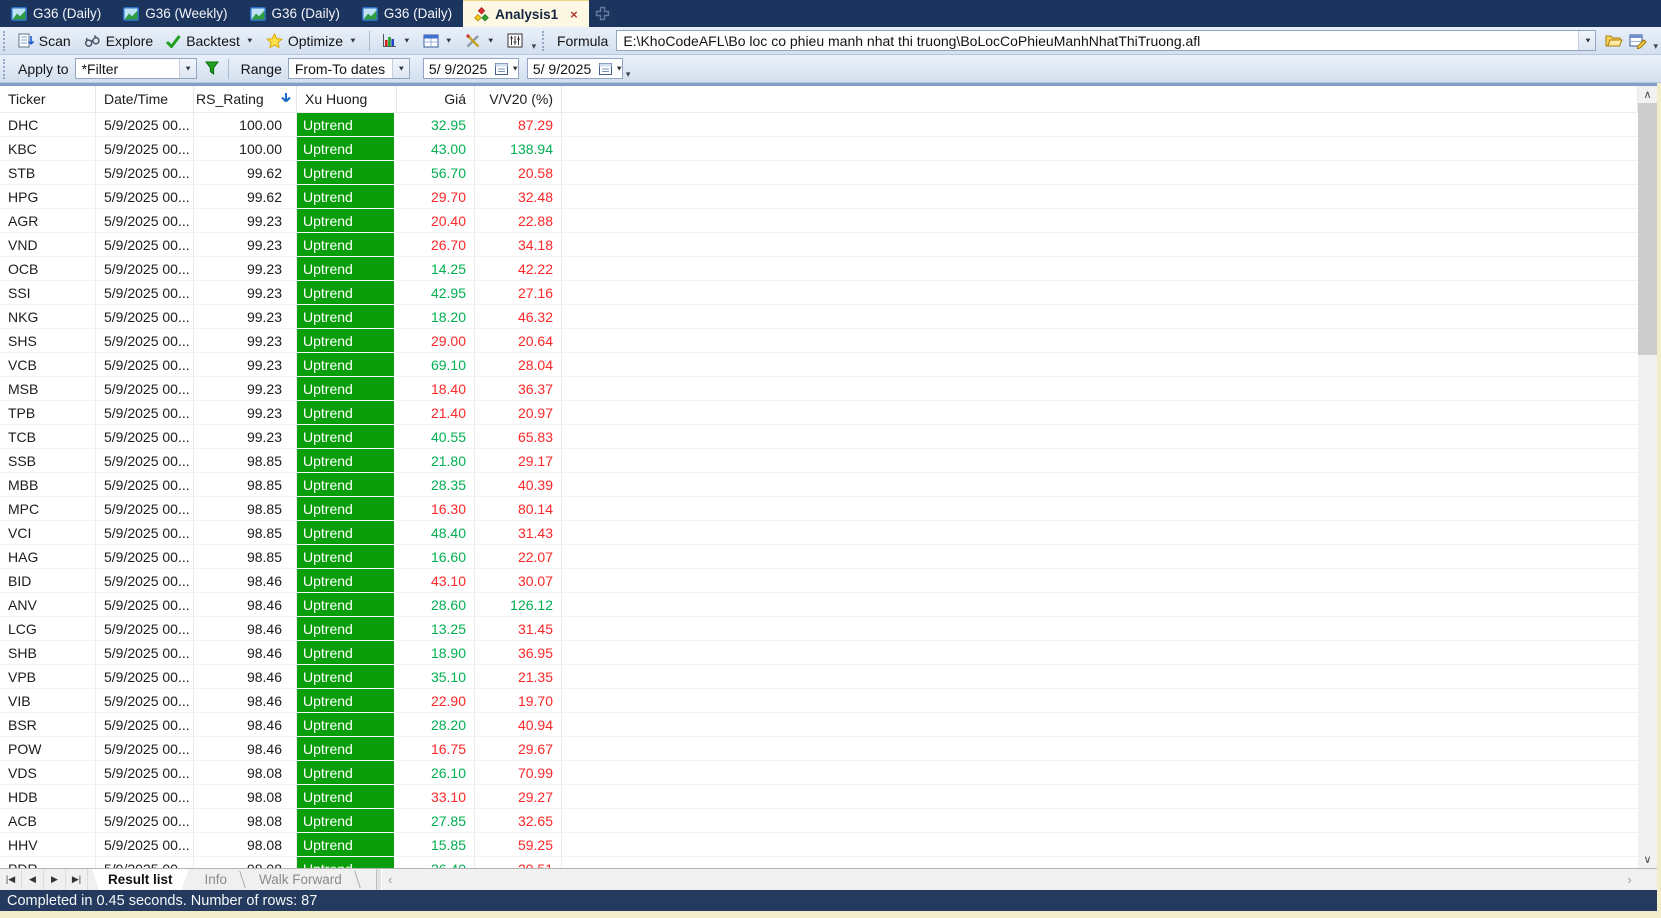 The height and width of the screenshot is (918, 1661). What do you see at coordinates (1647, 859) in the screenshot?
I see `scroll-down-arrow: ∨` at bounding box center [1647, 859].